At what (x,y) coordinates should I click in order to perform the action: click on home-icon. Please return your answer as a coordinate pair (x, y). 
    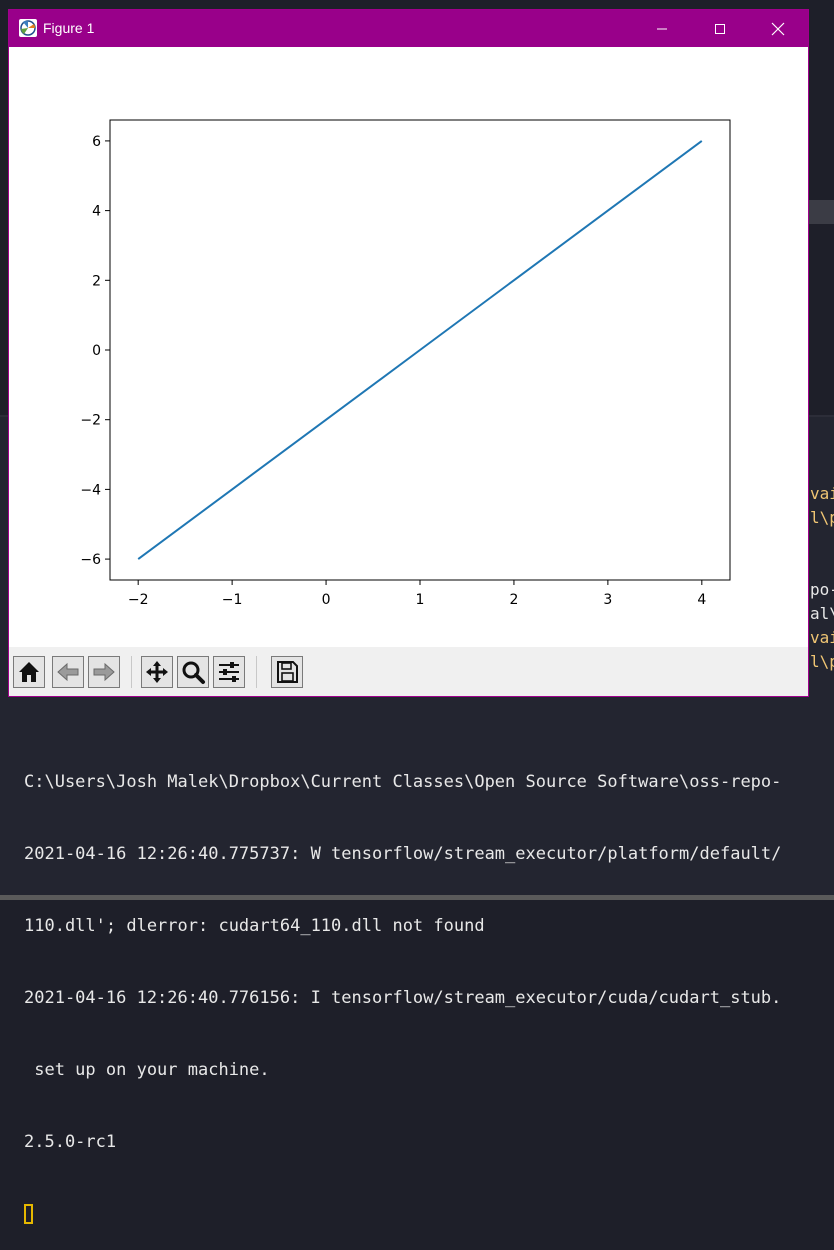
    Looking at the image, I should click on (29, 672).